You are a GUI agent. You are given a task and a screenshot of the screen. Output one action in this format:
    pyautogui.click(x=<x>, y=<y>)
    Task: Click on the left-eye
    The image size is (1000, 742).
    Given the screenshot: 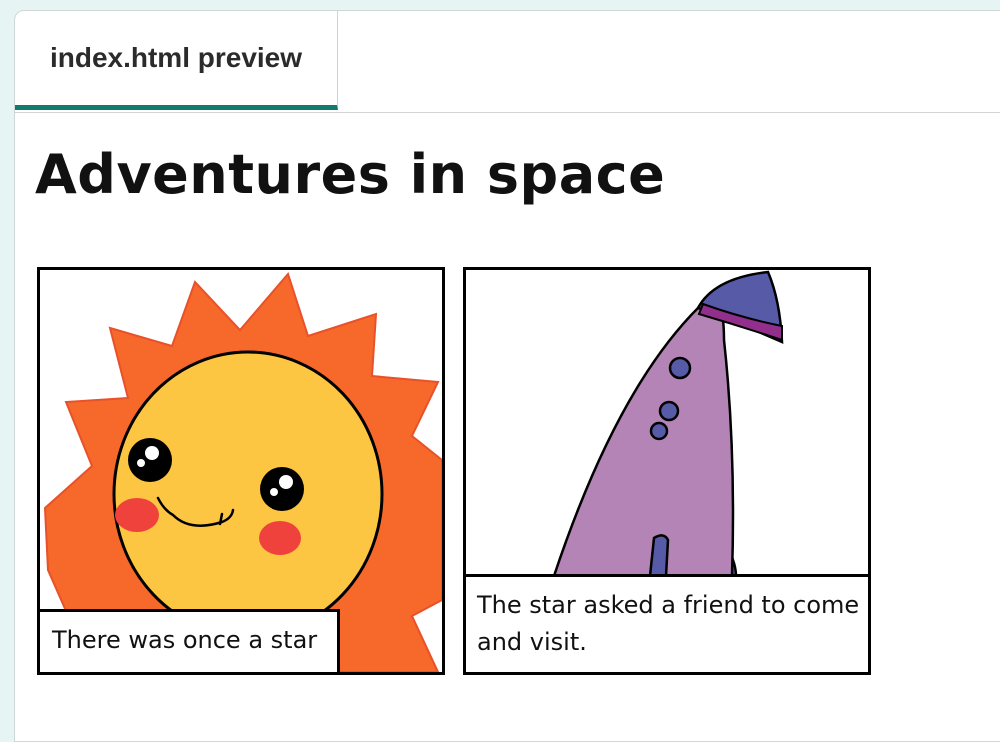 What is the action you would take?
    pyautogui.click(x=150, y=460)
    